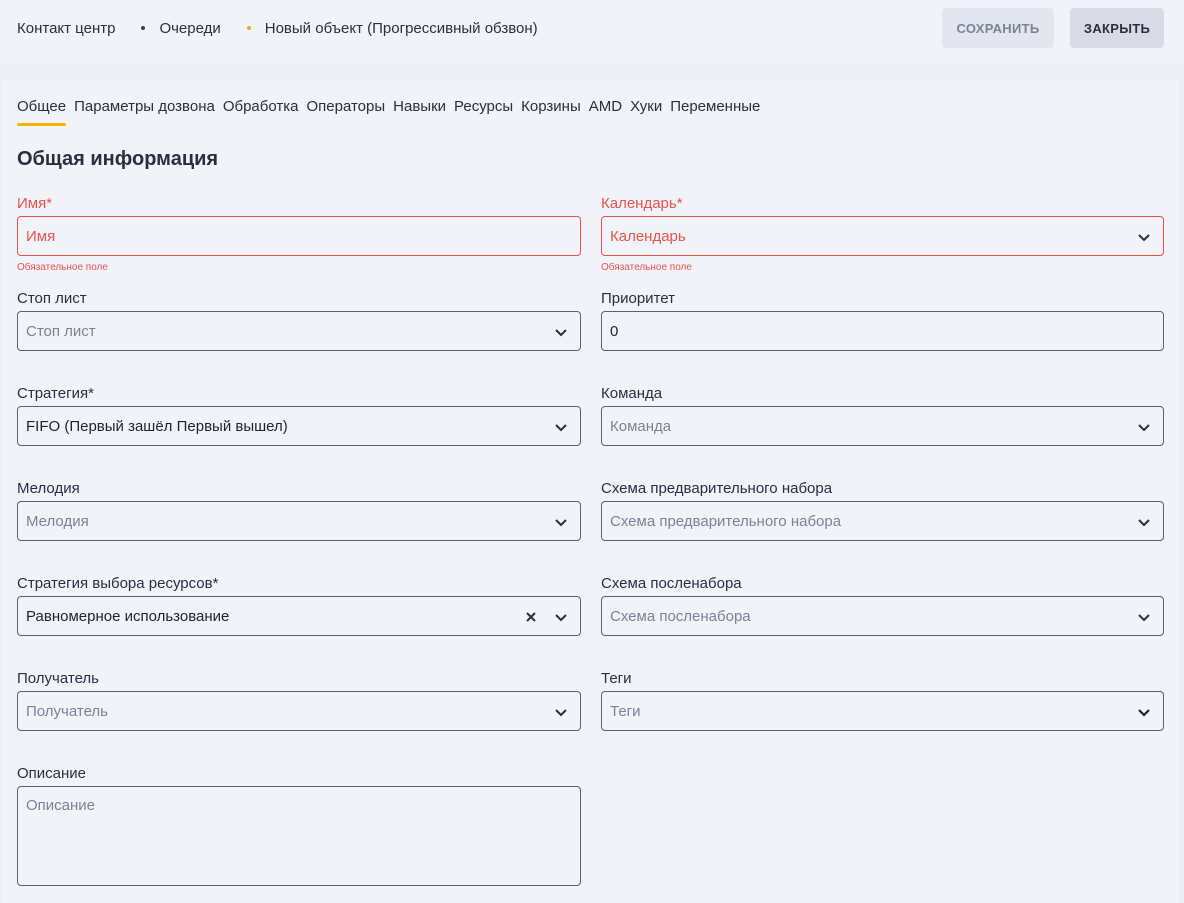 Image resolution: width=1184 pixels, height=903 pixels. What do you see at coordinates (144, 113) in the screenshot?
I see `tab-dial-params: Параметры дозвона` at bounding box center [144, 113].